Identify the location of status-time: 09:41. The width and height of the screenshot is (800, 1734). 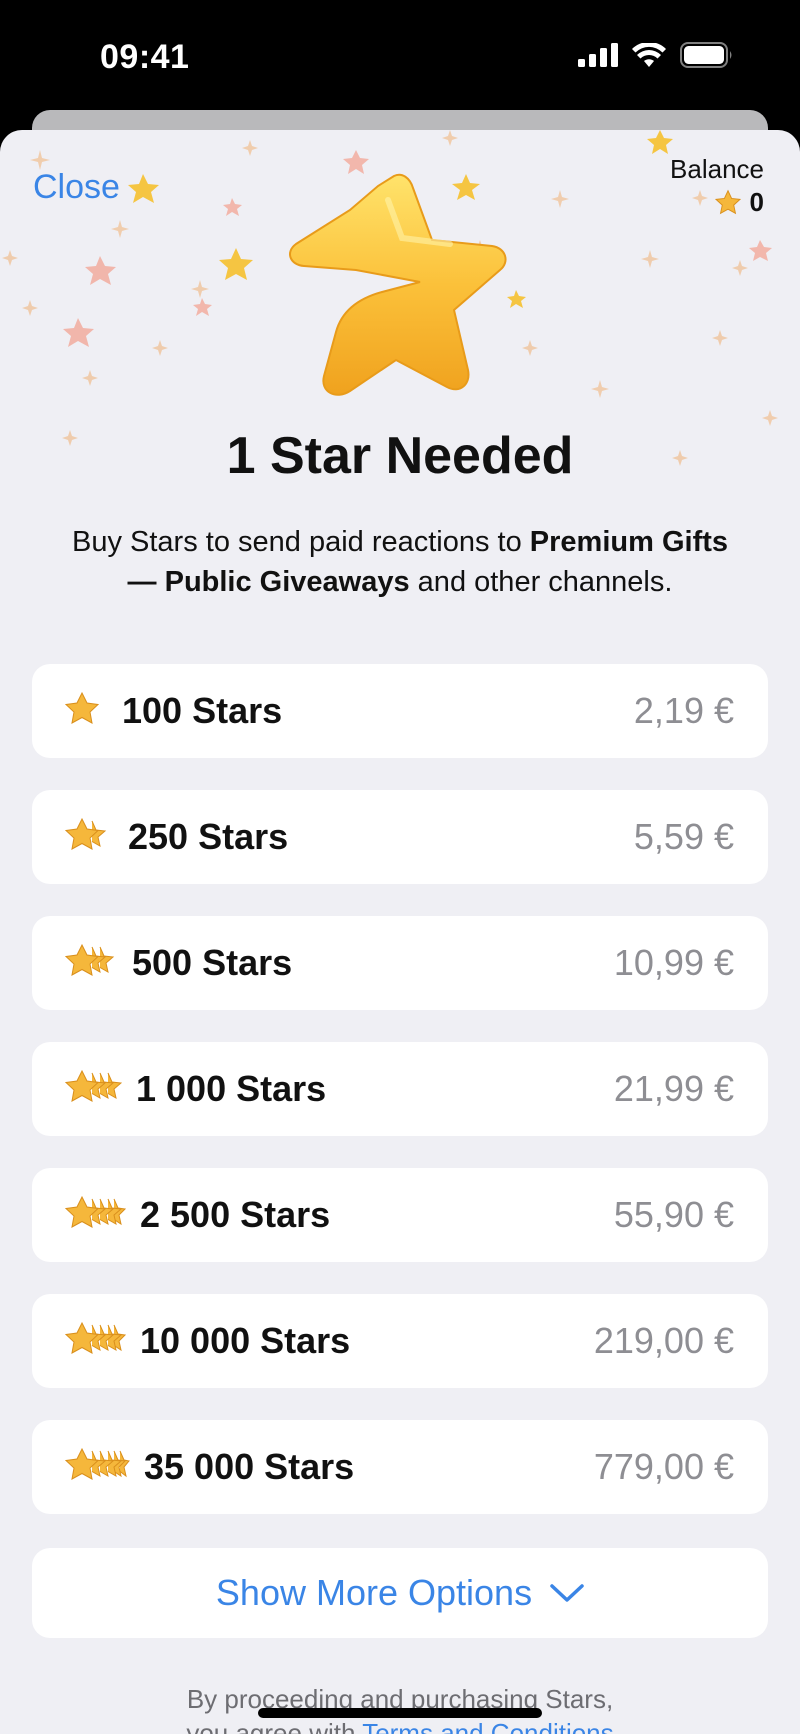
(145, 57).